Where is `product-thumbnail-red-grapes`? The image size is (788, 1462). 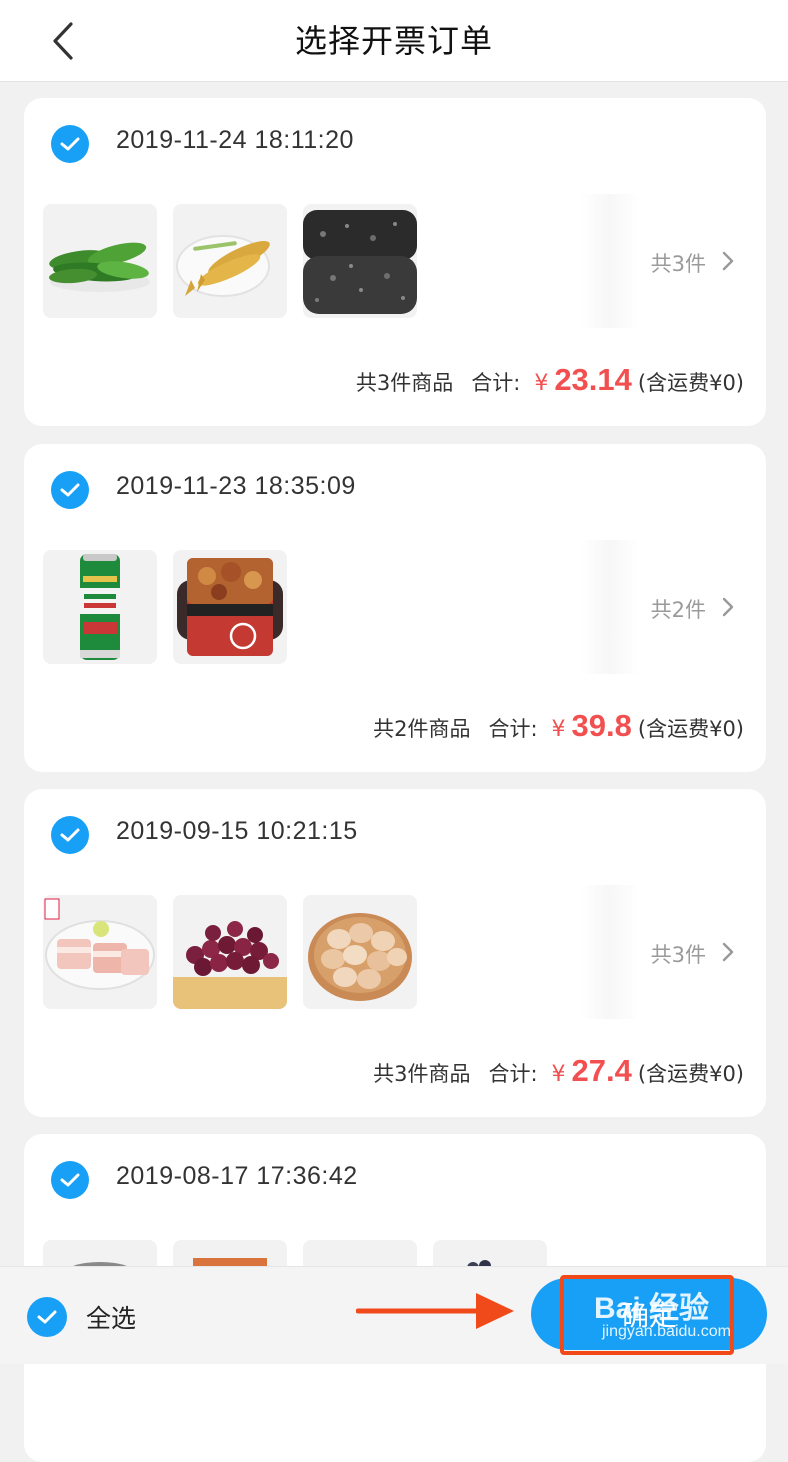
product-thumbnail-red-grapes is located at coordinates (230, 952).